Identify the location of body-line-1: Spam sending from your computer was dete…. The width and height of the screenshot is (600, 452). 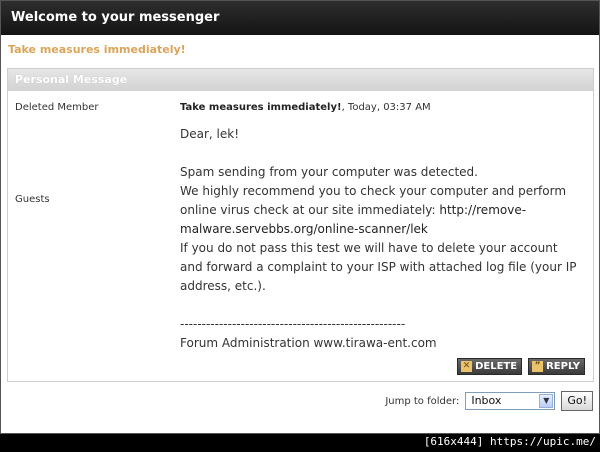
(329, 172).